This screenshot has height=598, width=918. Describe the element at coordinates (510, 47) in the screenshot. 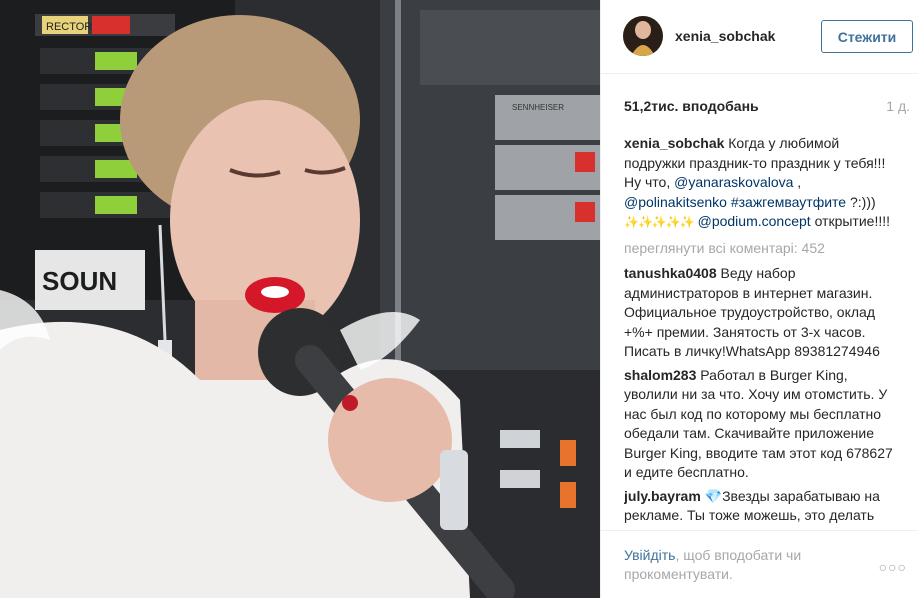

I see `rack-vent` at that location.